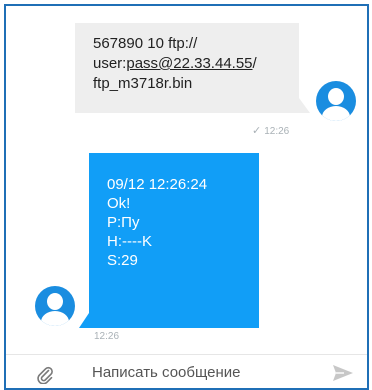  I want to click on message-line: ftp_m3718r.bin, so click(143, 83).